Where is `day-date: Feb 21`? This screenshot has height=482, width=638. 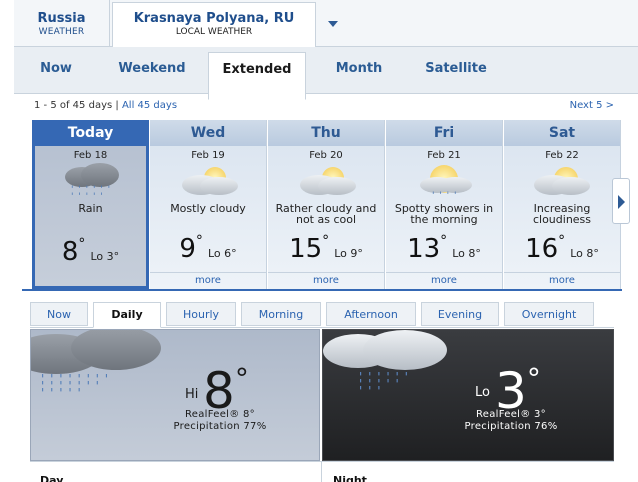 day-date: Feb 21 is located at coordinates (444, 155).